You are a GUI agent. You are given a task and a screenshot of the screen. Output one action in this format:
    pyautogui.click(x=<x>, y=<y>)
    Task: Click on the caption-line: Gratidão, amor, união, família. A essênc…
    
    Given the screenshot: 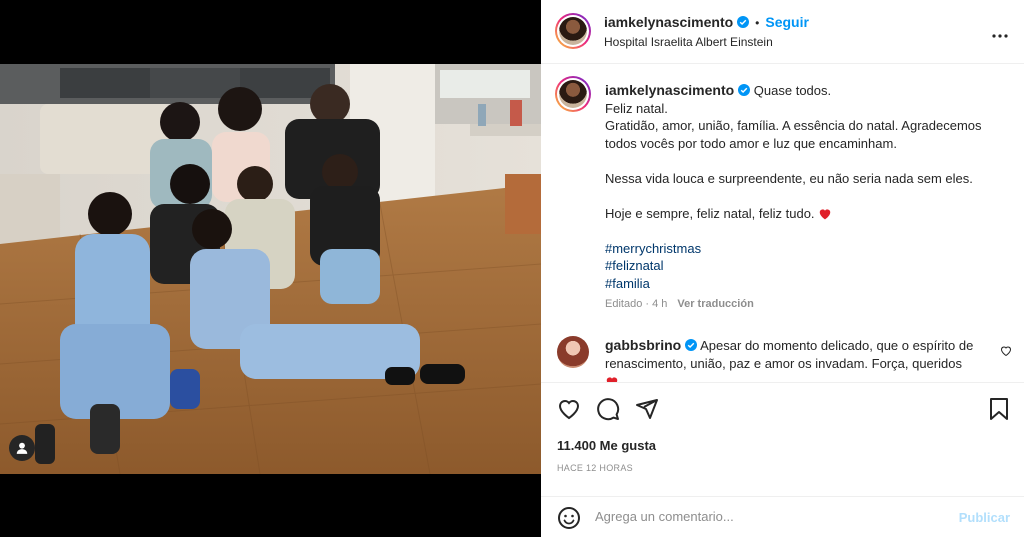 What is the action you would take?
    pyautogui.click(x=793, y=134)
    